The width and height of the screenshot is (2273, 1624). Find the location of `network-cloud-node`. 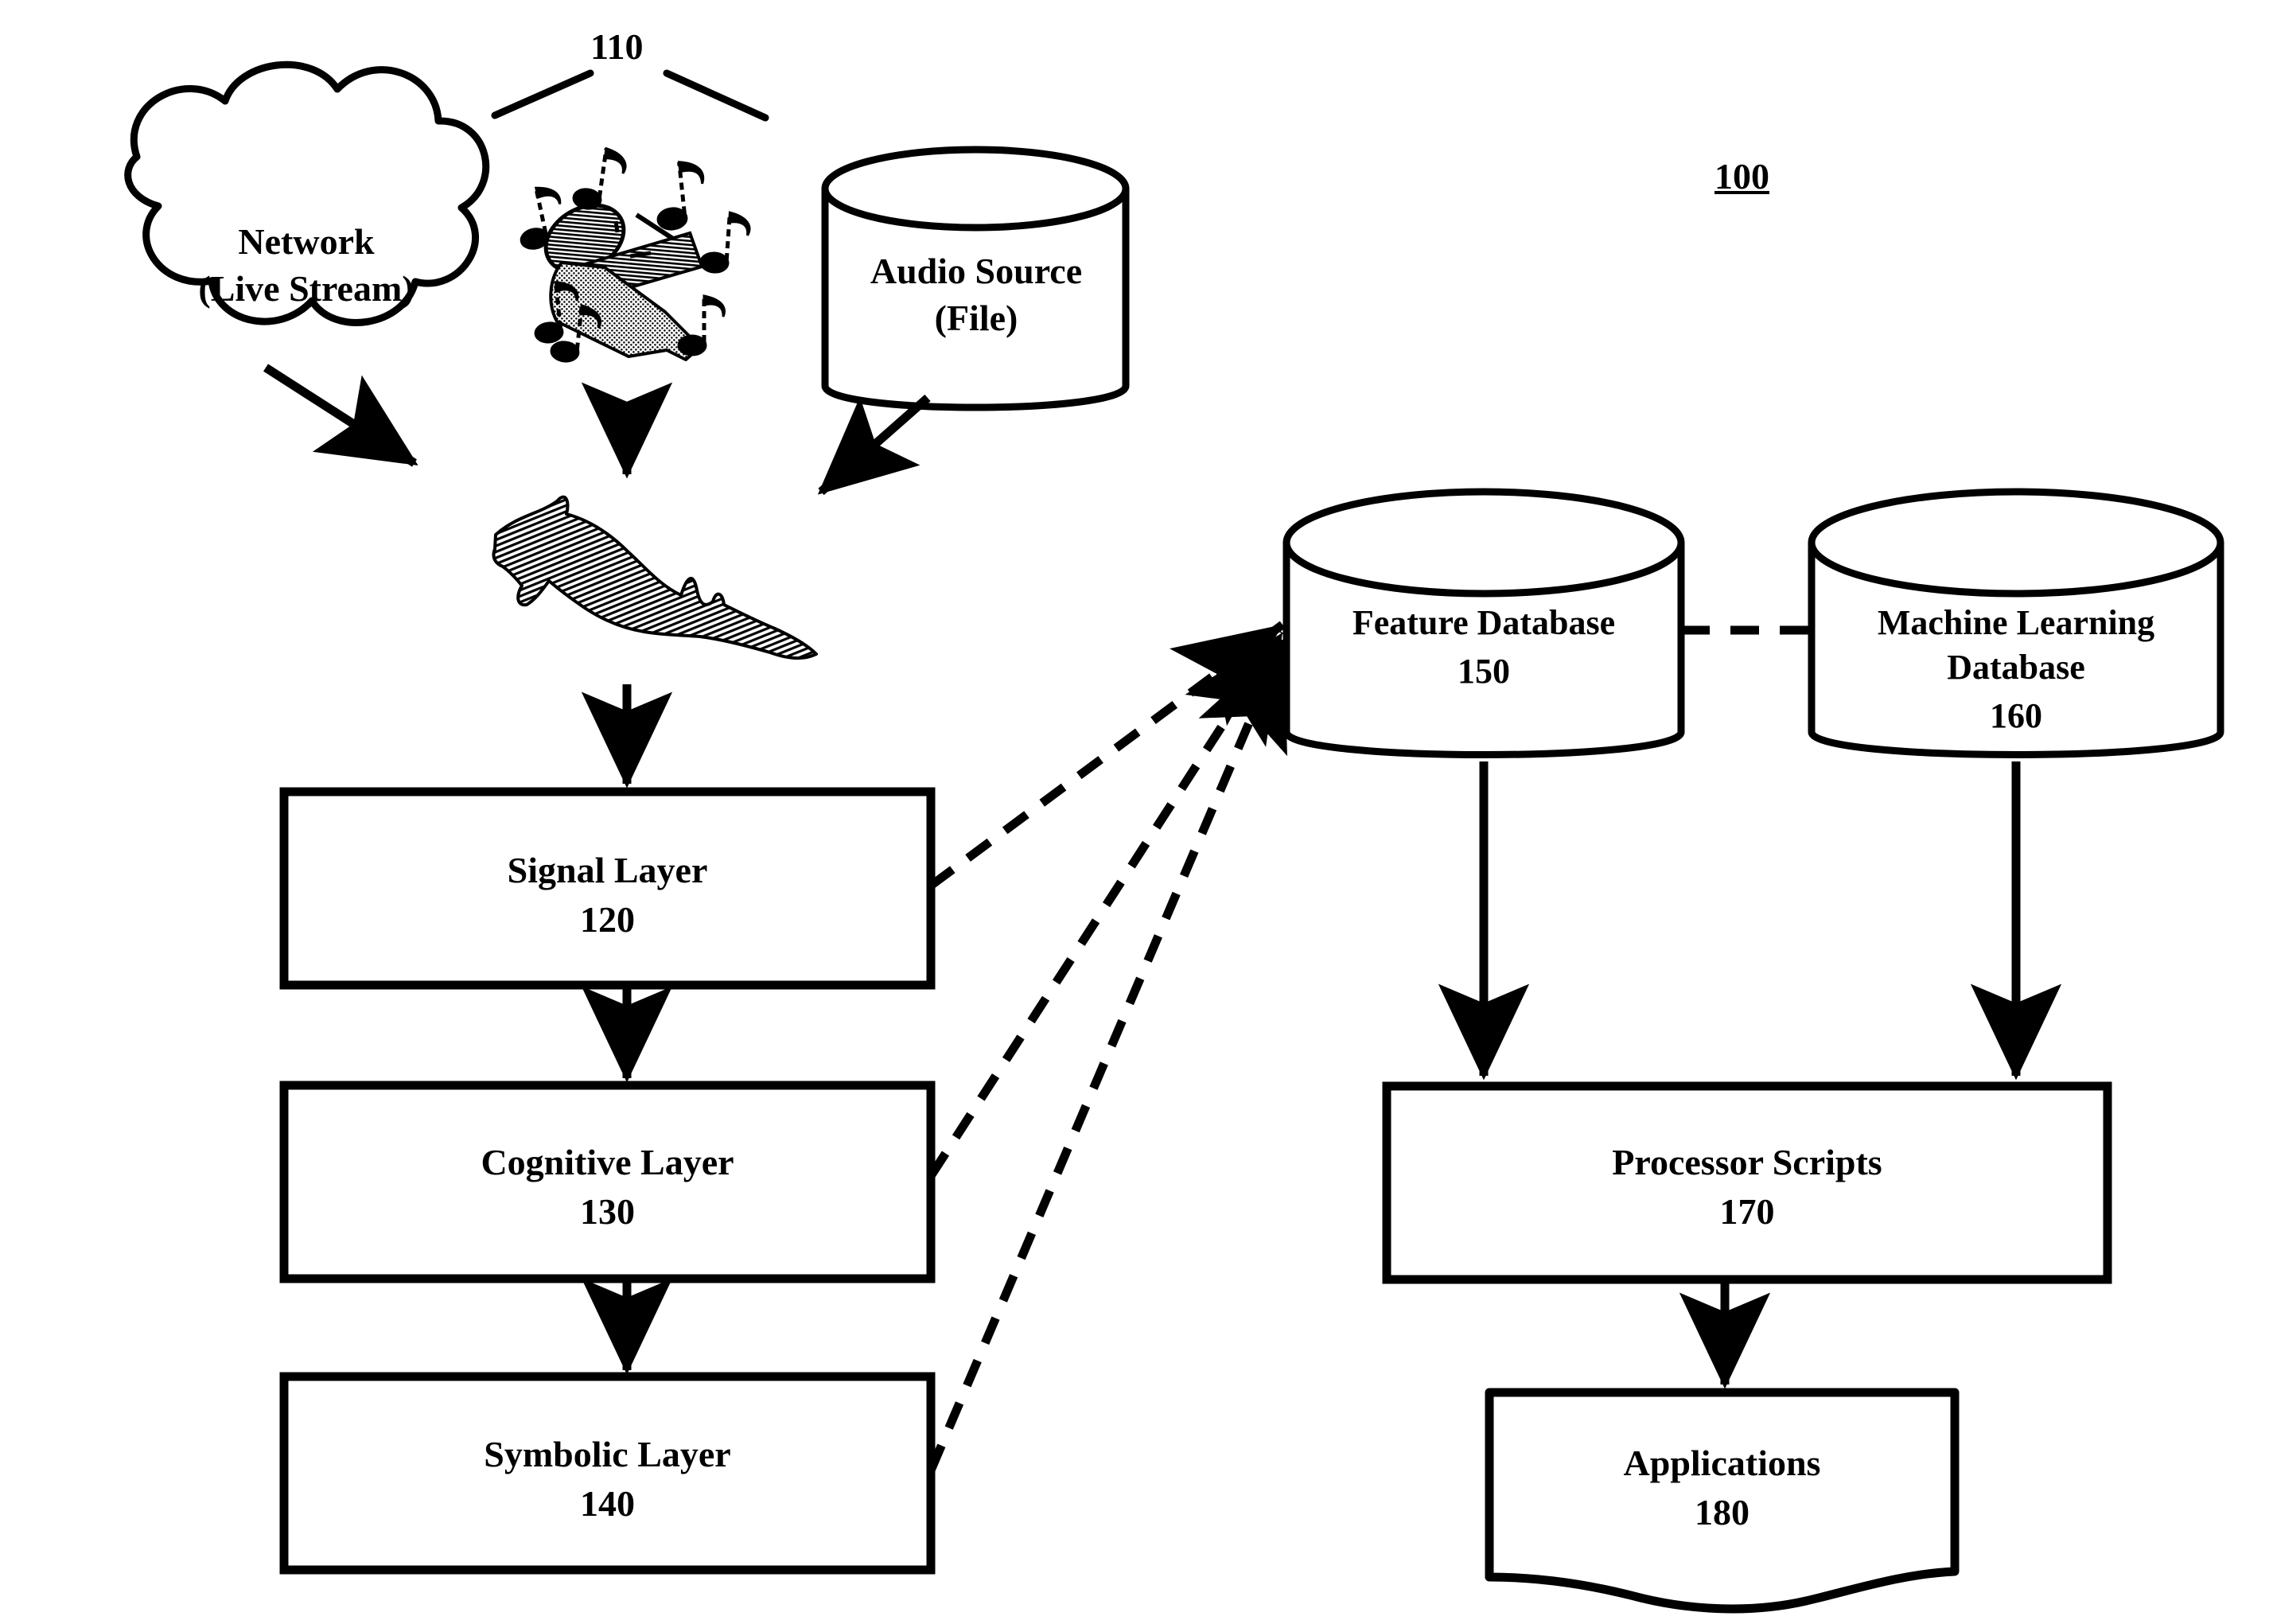

network-cloud-node is located at coordinates (342, 201).